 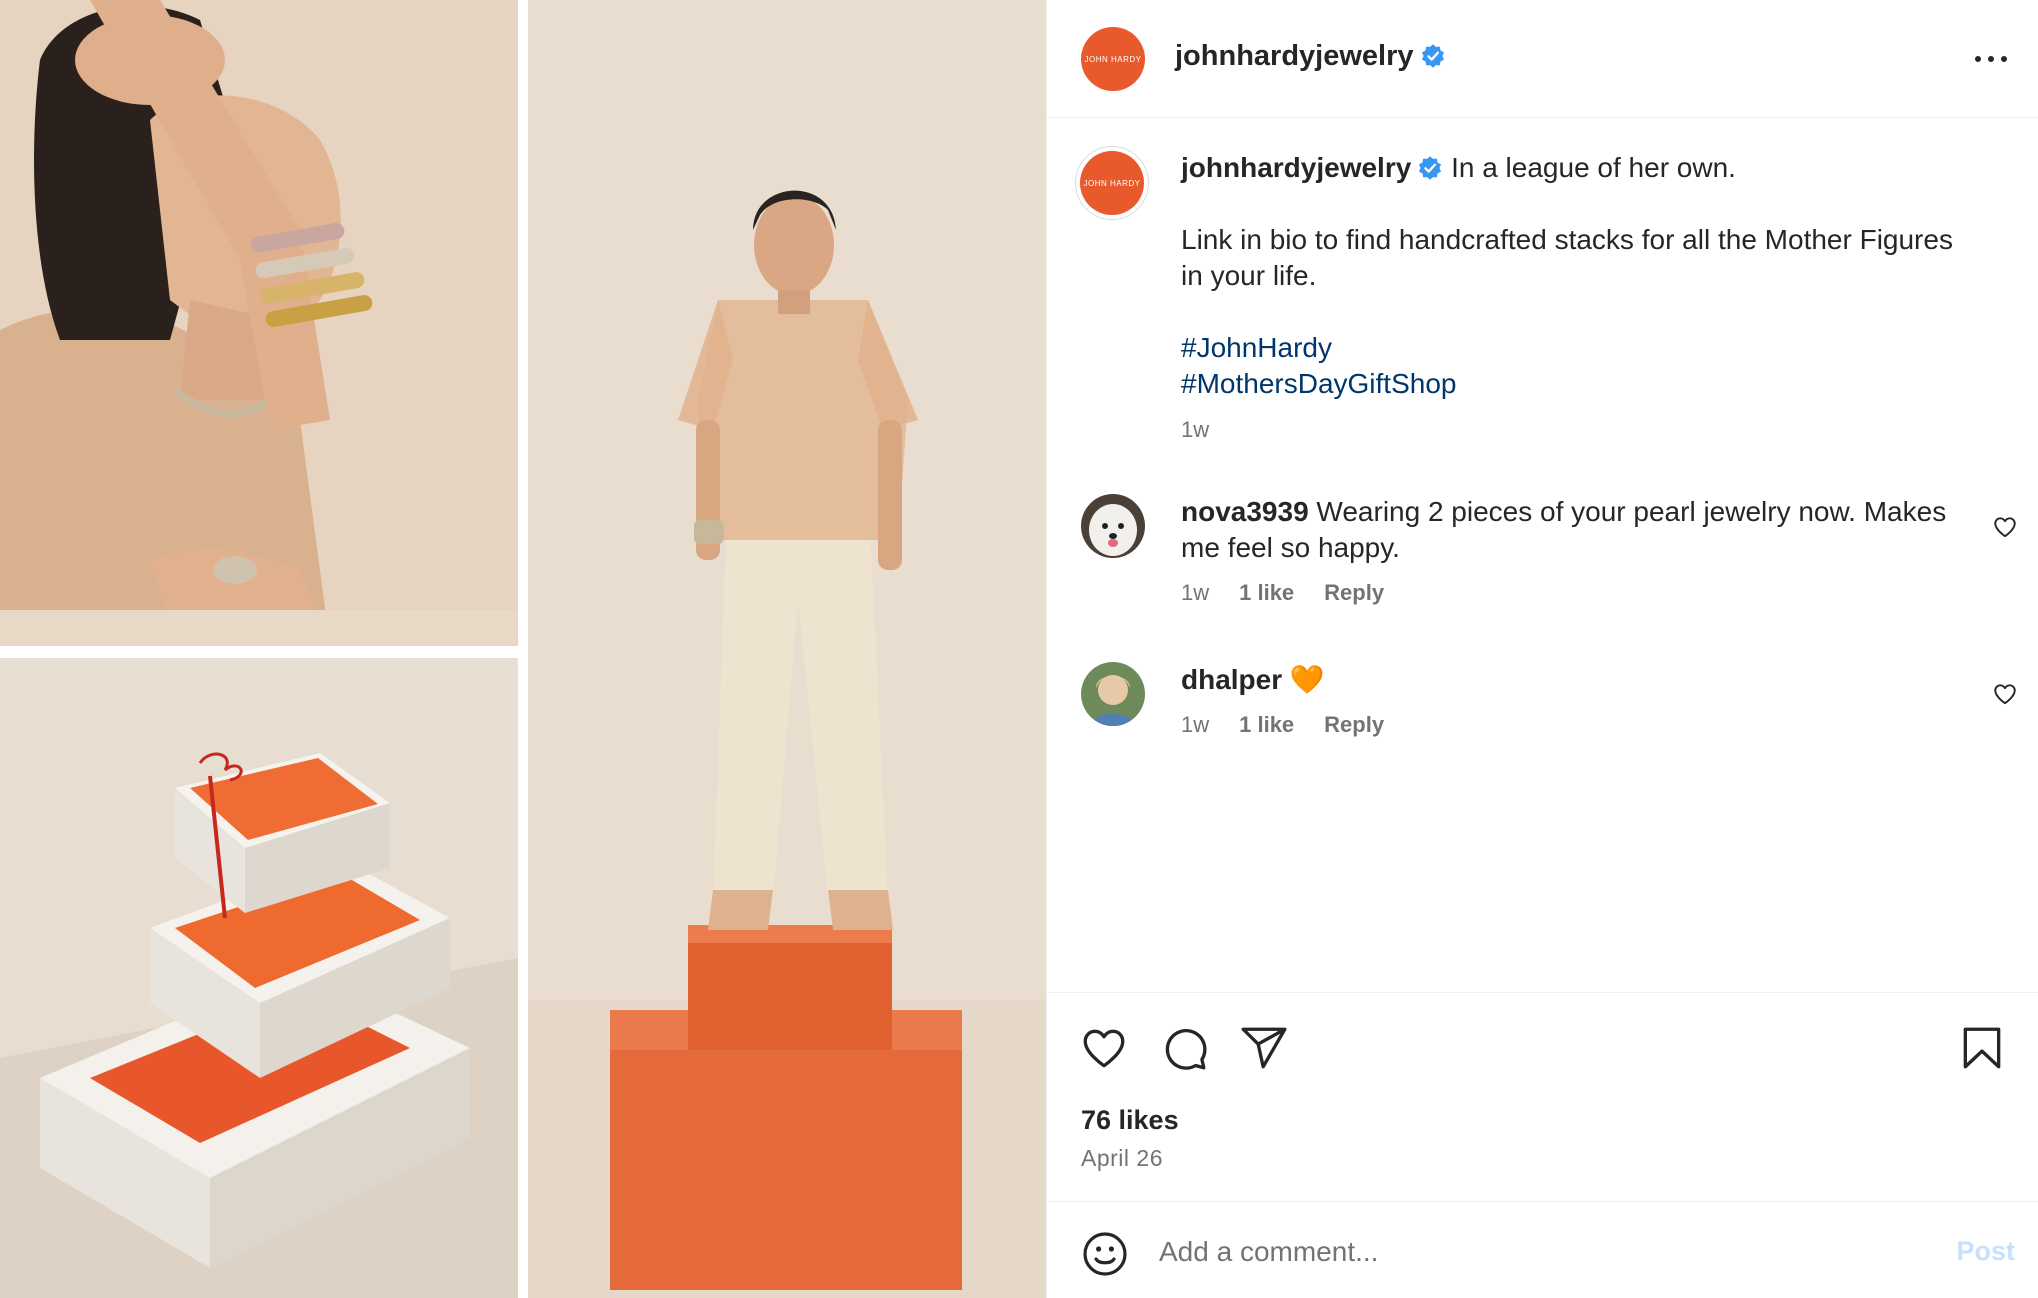 What do you see at coordinates (1571, 384) in the screenshot?
I see `hashtag-link: #MothersDayGiftShop` at bounding box center [1571, 384].